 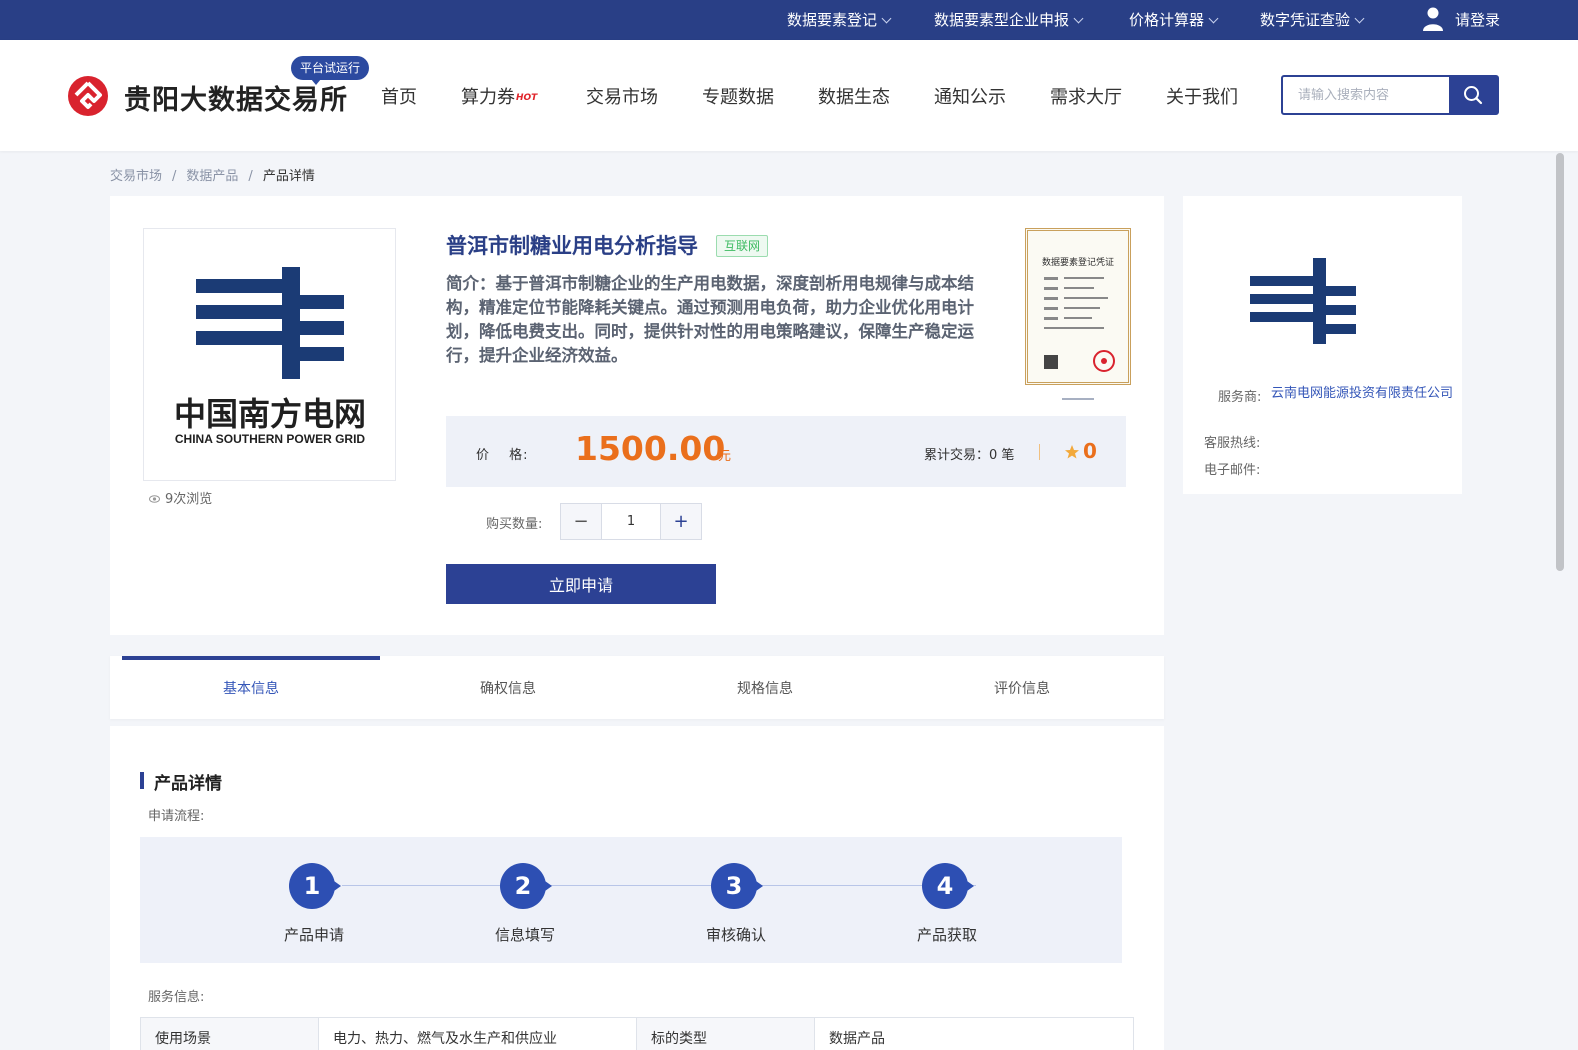 What do you see at coordinates (1072, 452) in the screenshot?
I see `star-icon` at bounding box center [1072, 452].